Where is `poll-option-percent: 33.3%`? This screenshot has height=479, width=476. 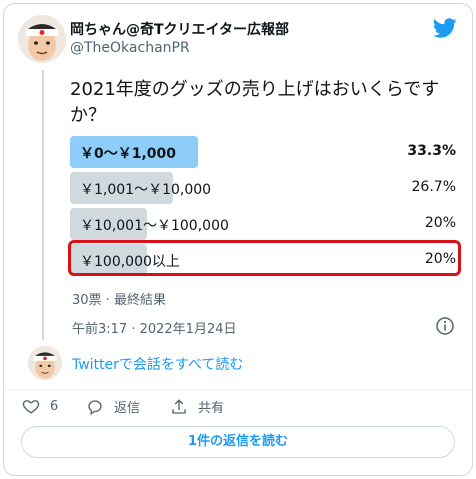 poll-option-percent: 33.3% is located at coordinates (431, 151).